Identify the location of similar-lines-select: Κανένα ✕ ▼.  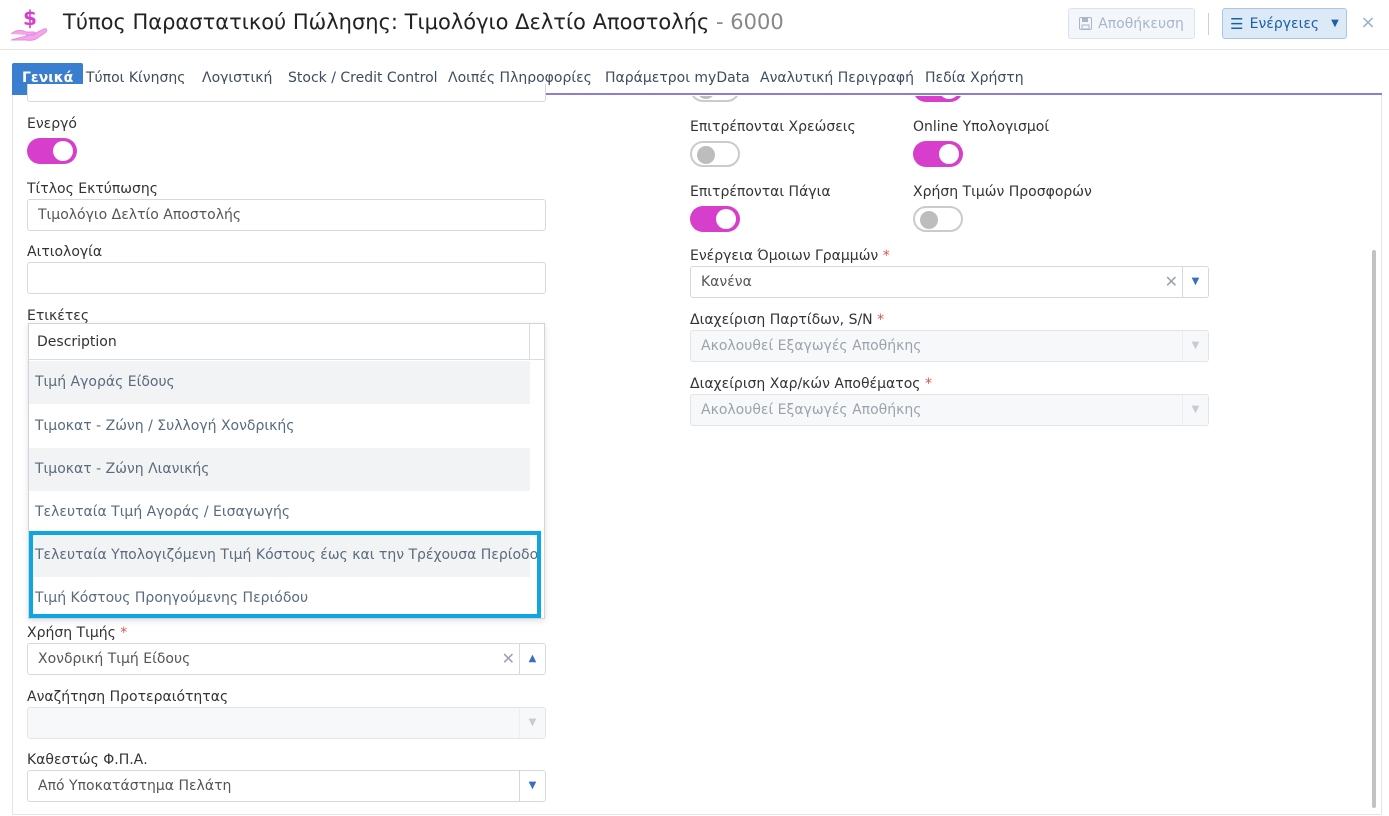
(949, 282).